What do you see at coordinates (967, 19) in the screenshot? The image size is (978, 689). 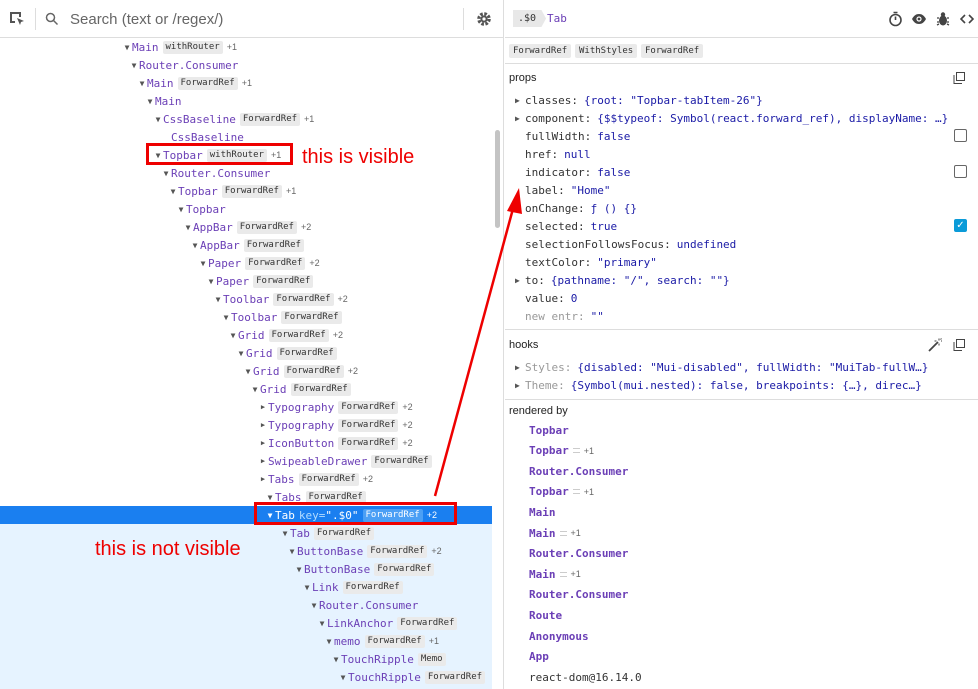 I see `code-icon` at bounding box center [967, 19].